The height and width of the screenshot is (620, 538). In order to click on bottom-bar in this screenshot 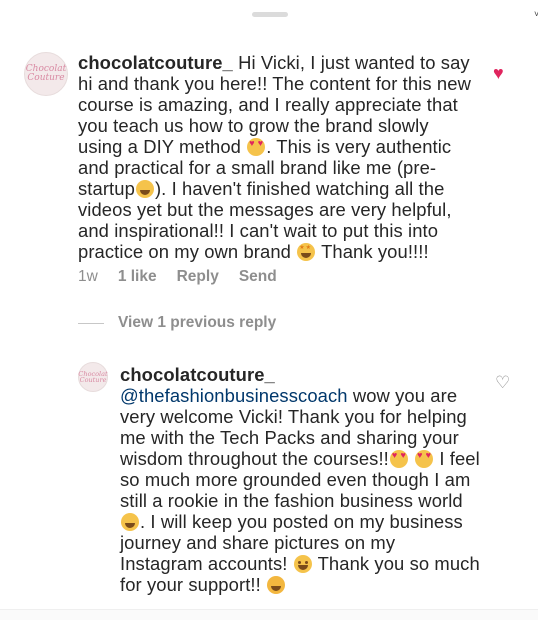, I will do `click(269, 614)`.